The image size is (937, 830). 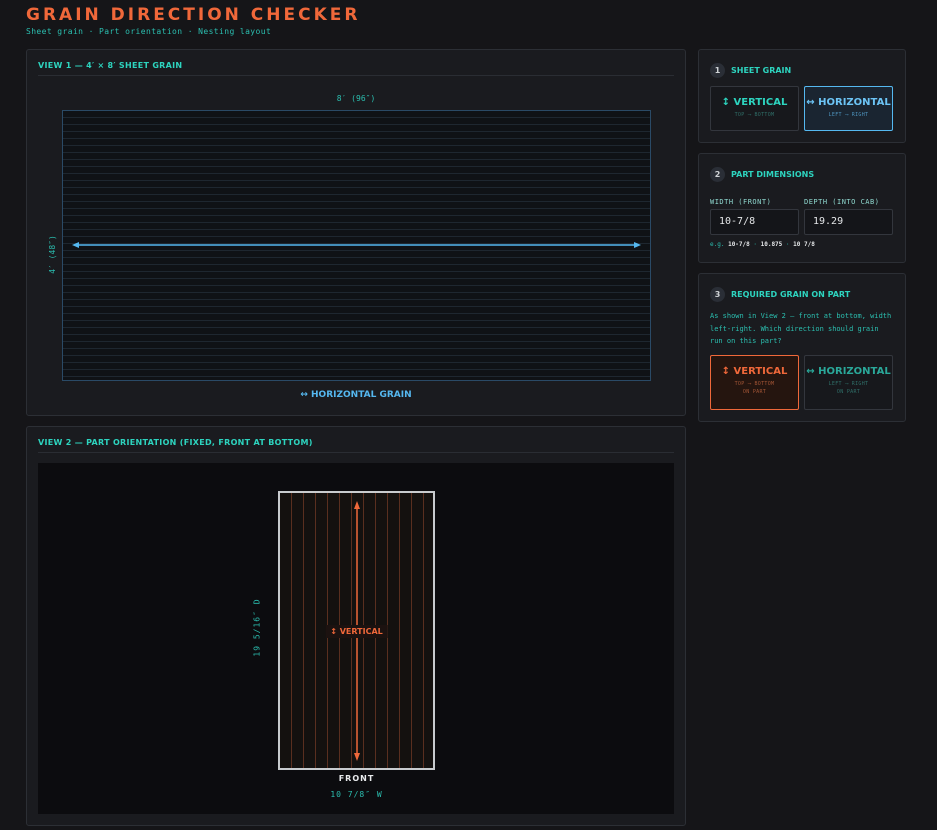 I want to click on step2-title: PART DIMENSIONS, so click(x=773, y=174).